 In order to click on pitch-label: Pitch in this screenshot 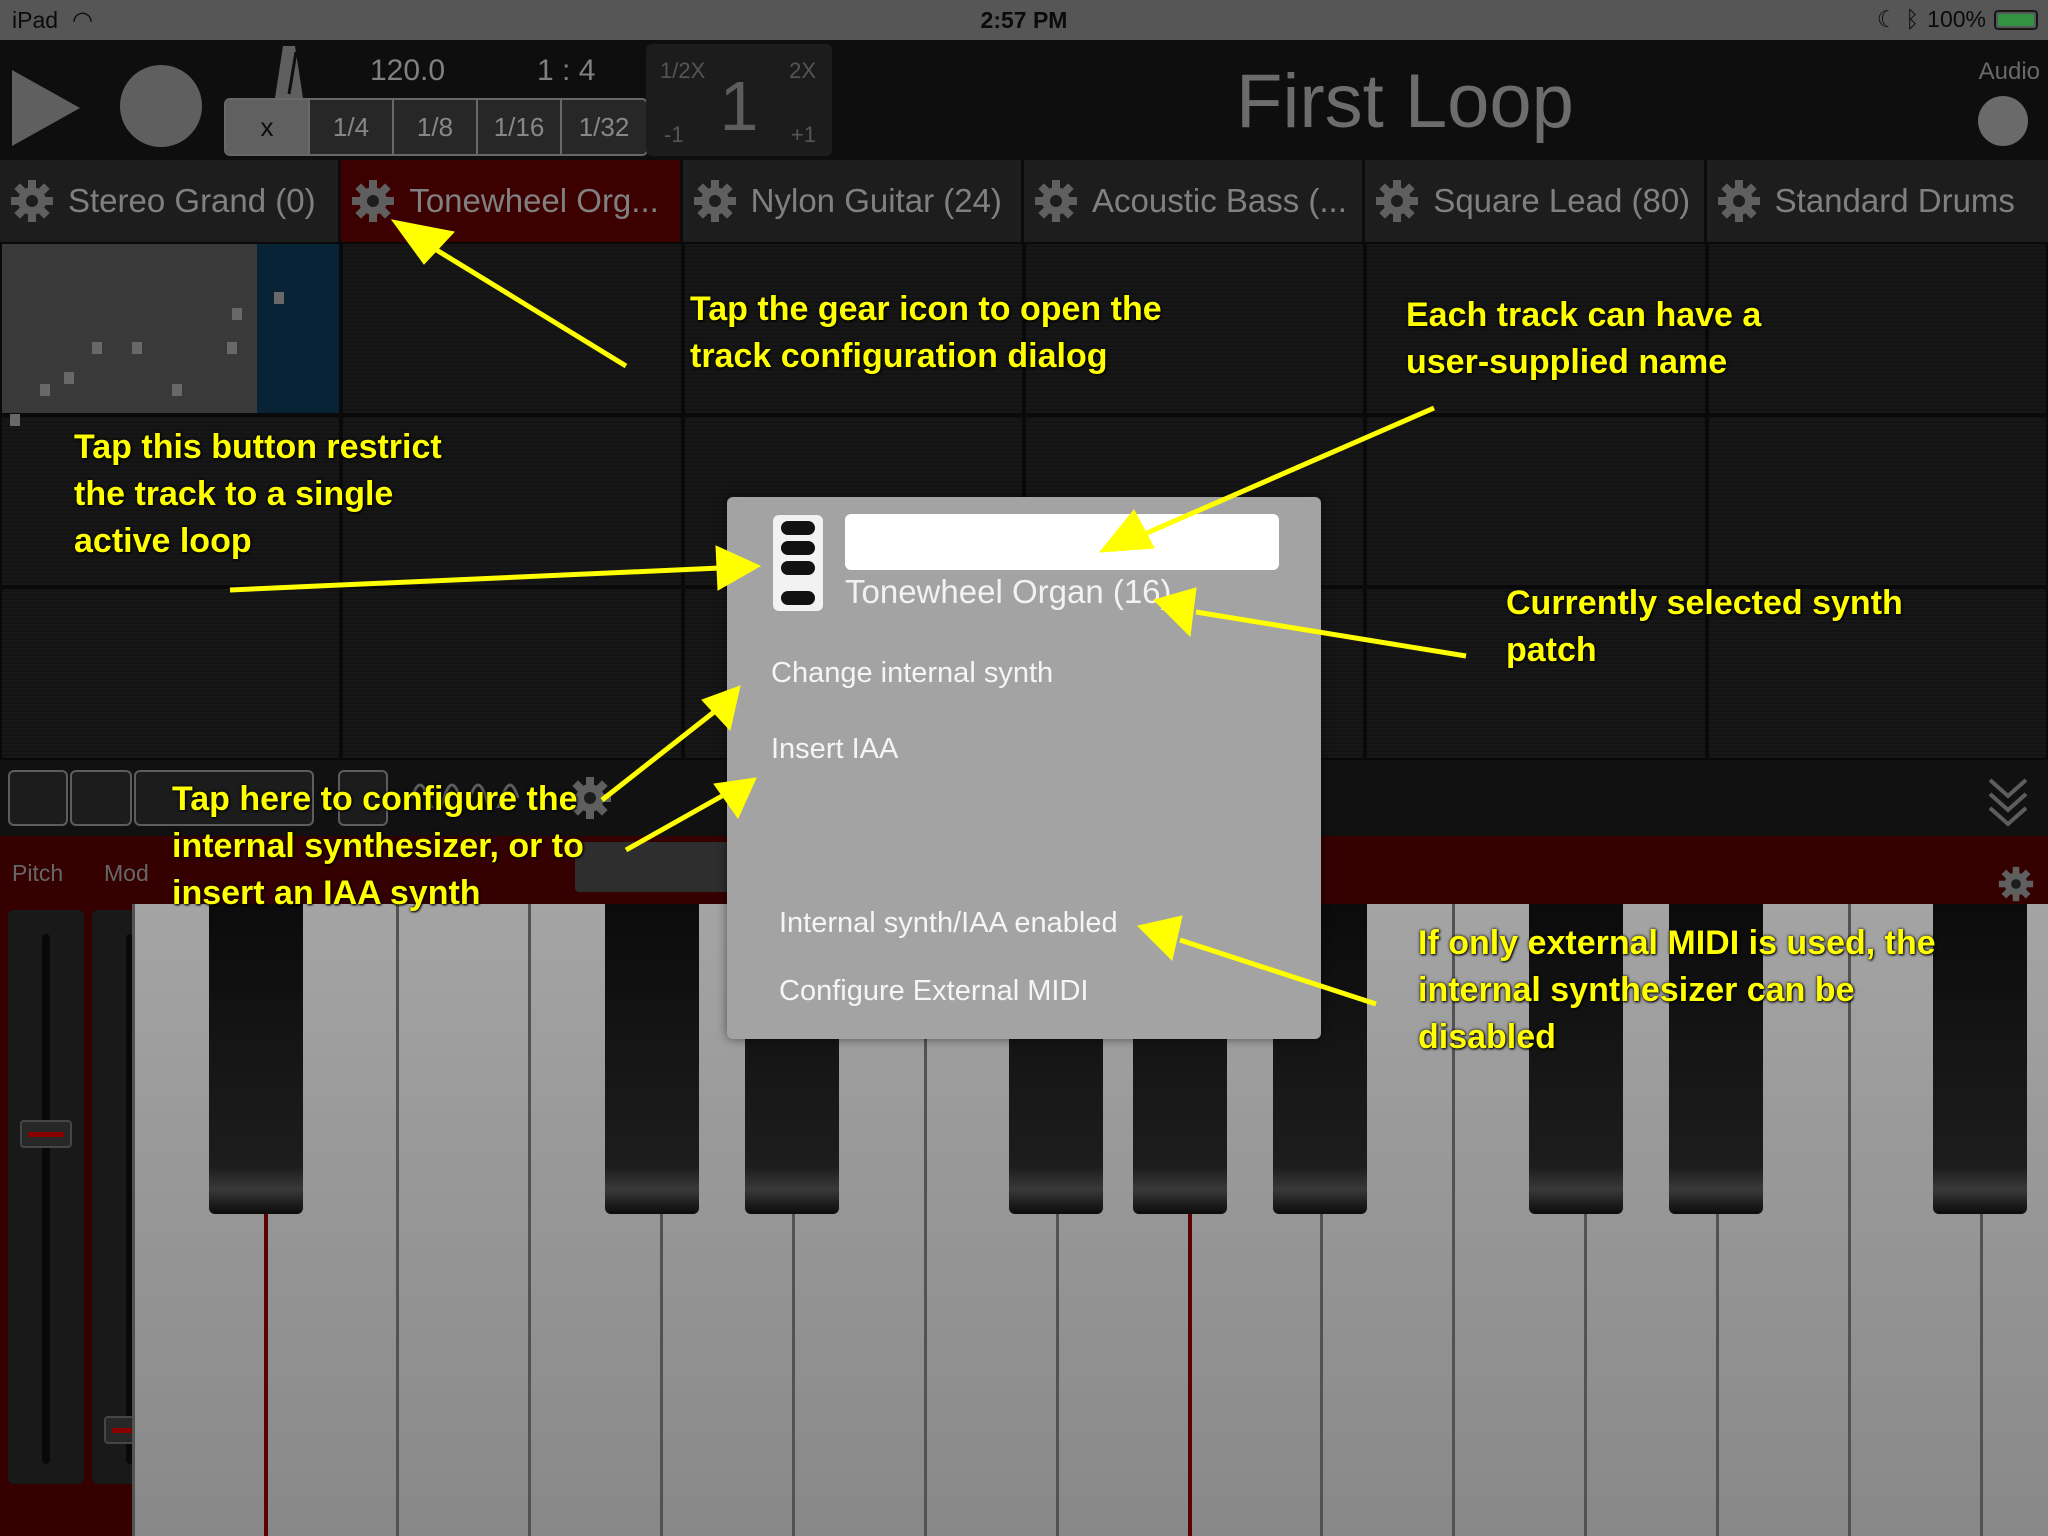, I will do `click(38, 873)`.